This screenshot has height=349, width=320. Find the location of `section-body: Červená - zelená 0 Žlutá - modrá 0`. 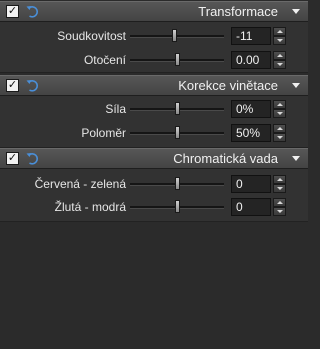

section-body: Červená - zelená 0 Žlutá - modrá 0 is located at coordinates (154, 195).